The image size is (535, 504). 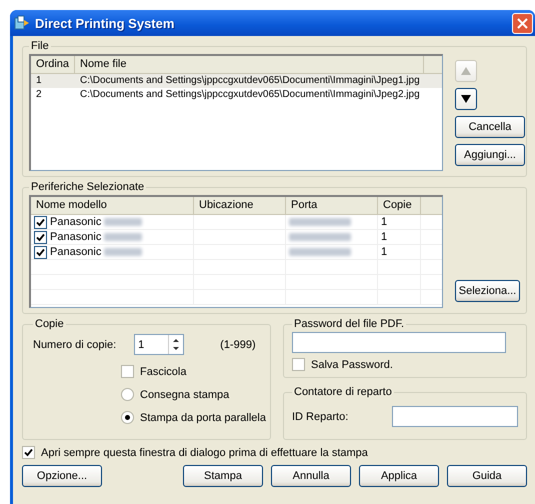 I want to click on range-label: (1-999), so click(x=238, y=344).